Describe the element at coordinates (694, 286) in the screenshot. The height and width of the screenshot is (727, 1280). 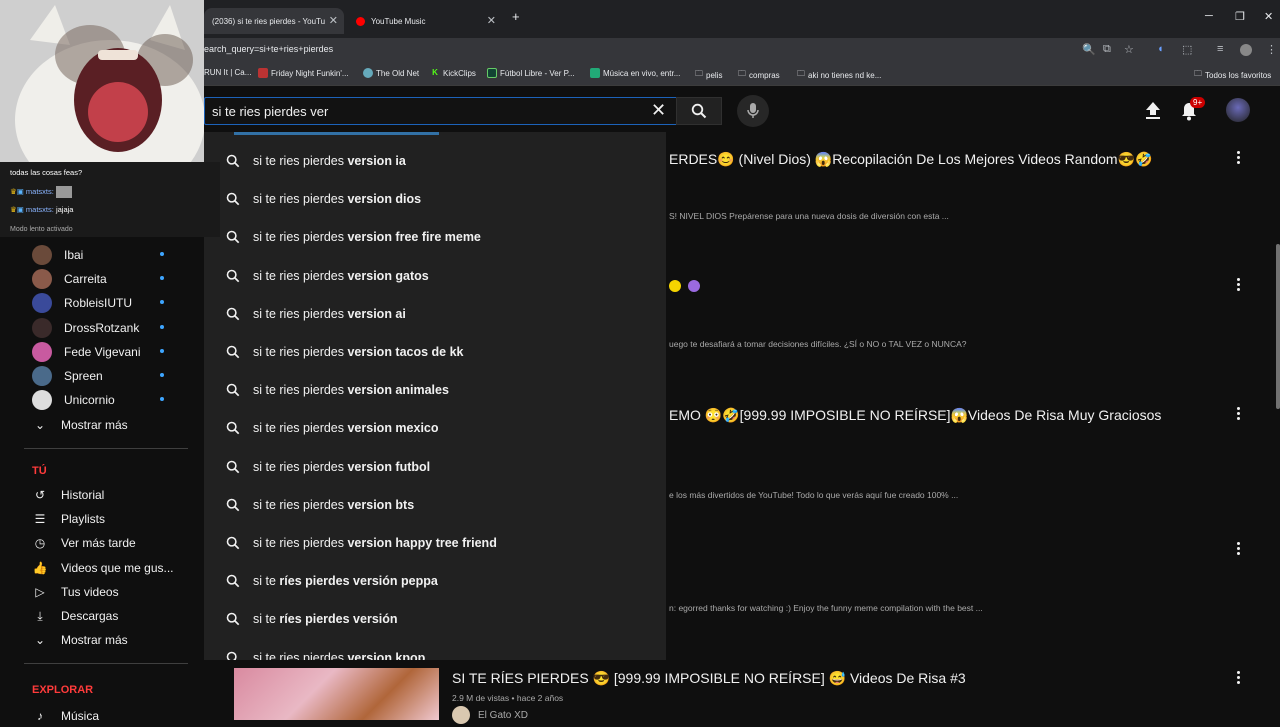
I see `purple-circle-emoji` at that location.